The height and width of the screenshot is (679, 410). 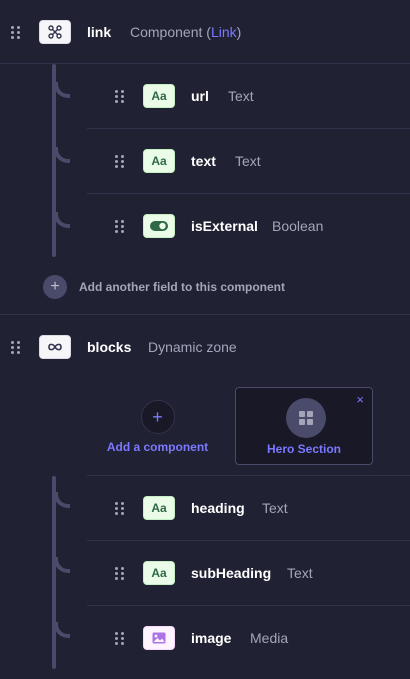 What do you see at coordinates (159, 226) in the screenshot?
I see `toggle-icon` at bounding box center [159, 226].